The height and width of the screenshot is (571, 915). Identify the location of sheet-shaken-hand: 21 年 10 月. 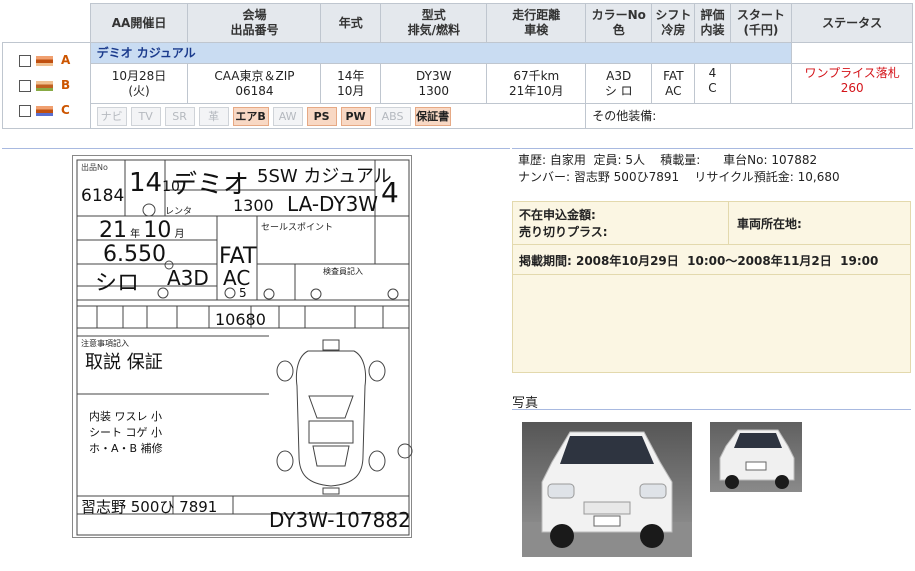
(142, 230).